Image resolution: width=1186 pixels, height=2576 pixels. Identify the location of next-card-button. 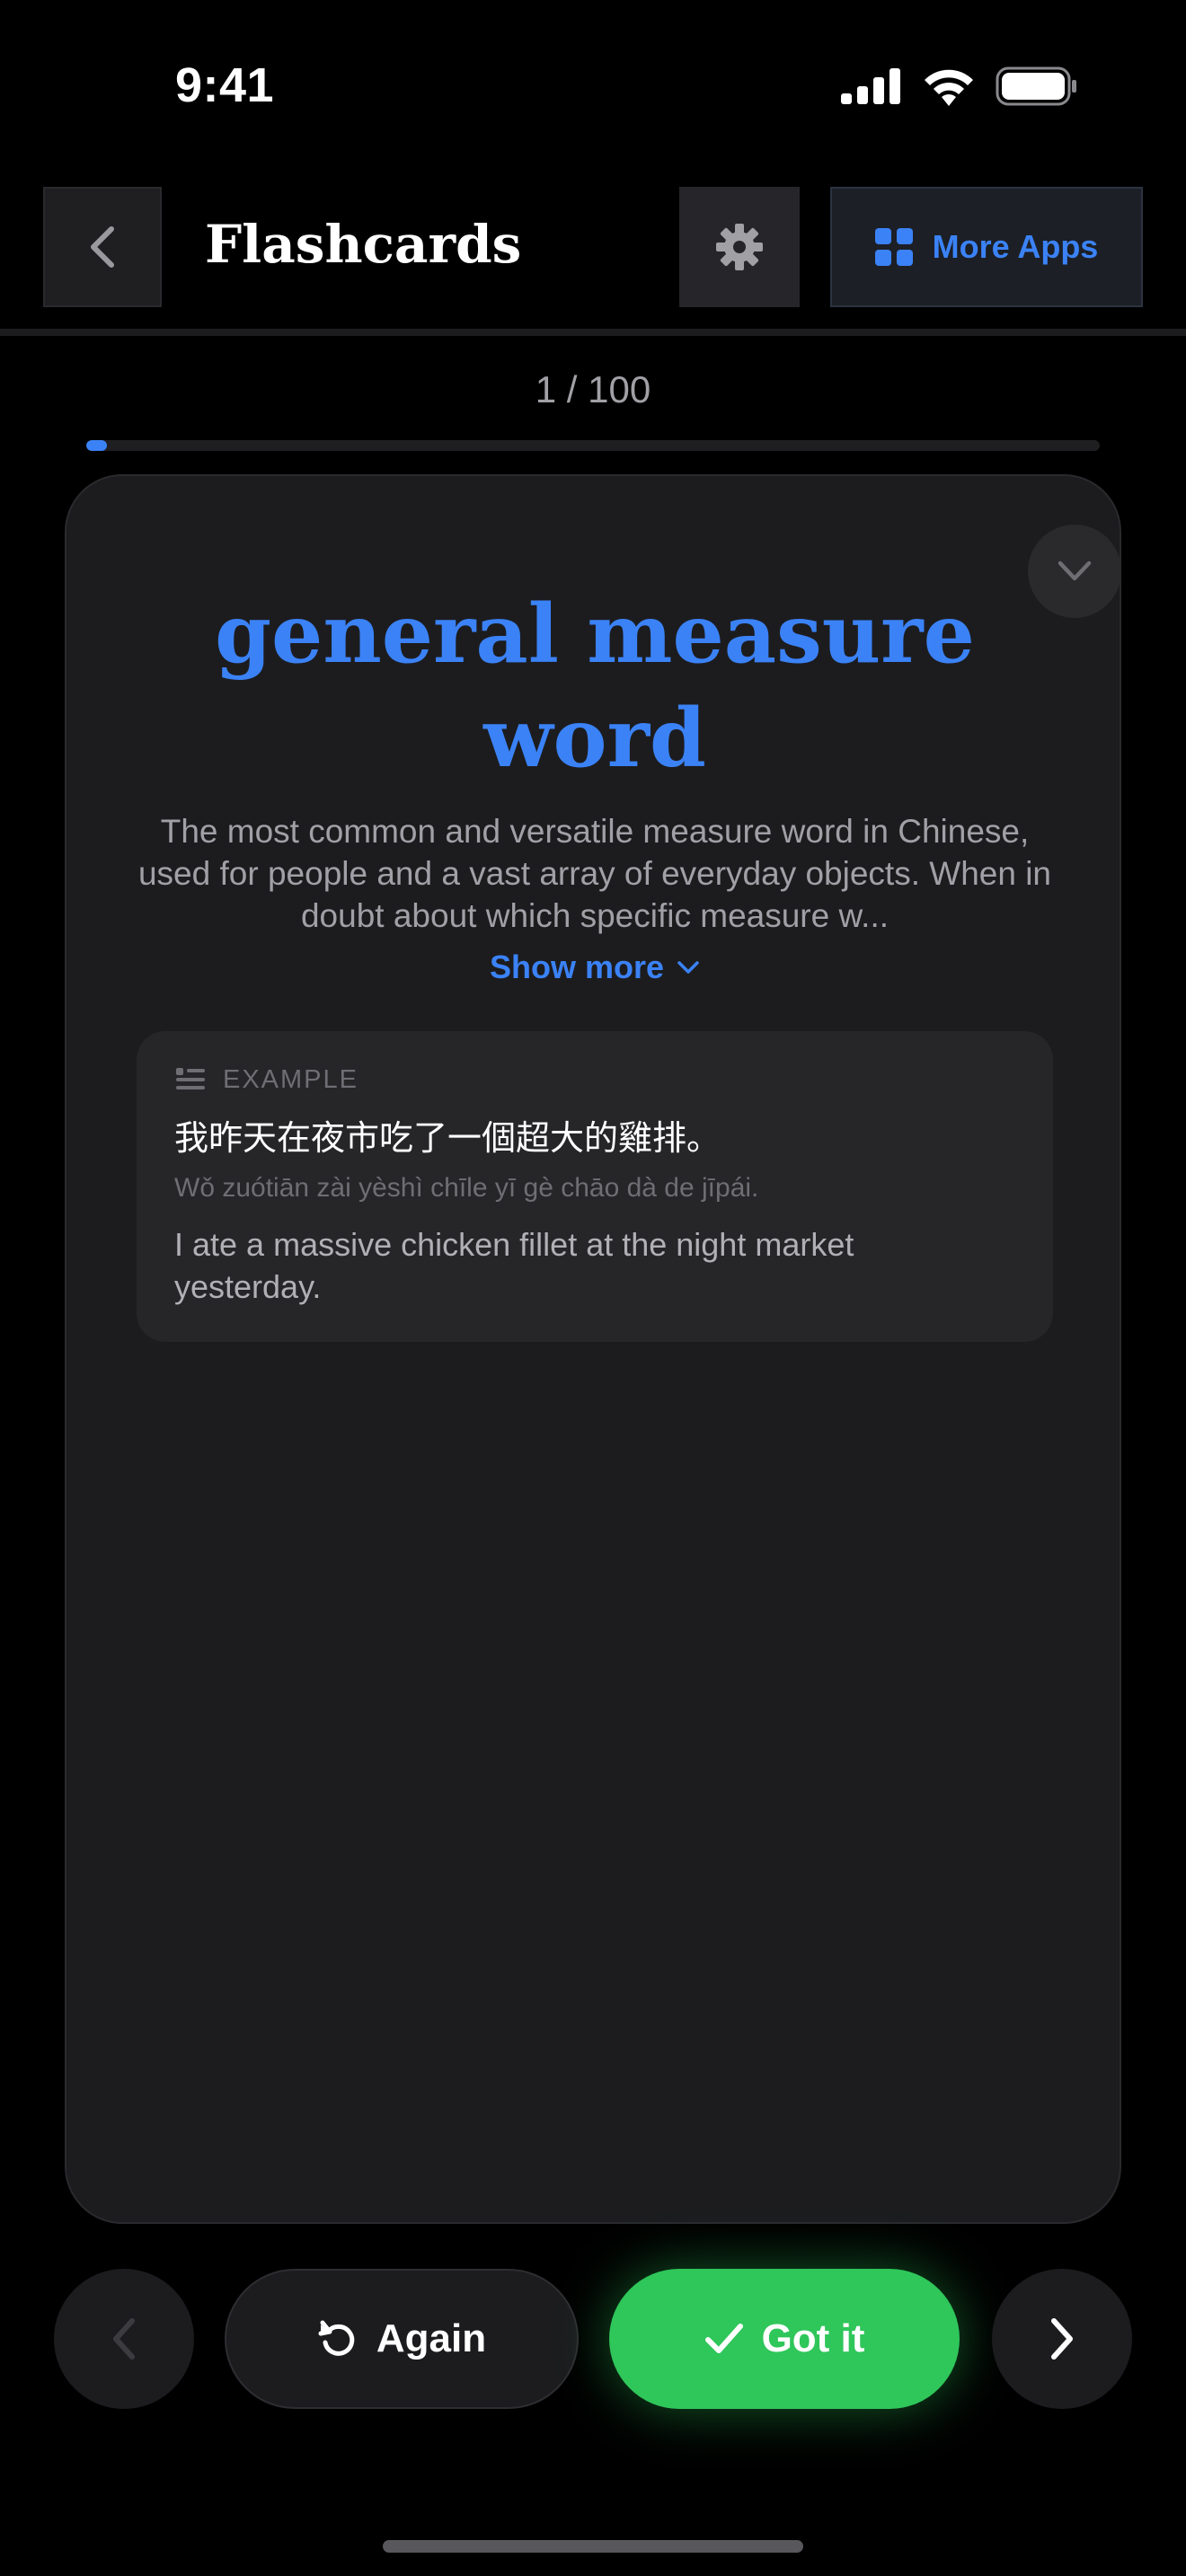
(1062, 2339).